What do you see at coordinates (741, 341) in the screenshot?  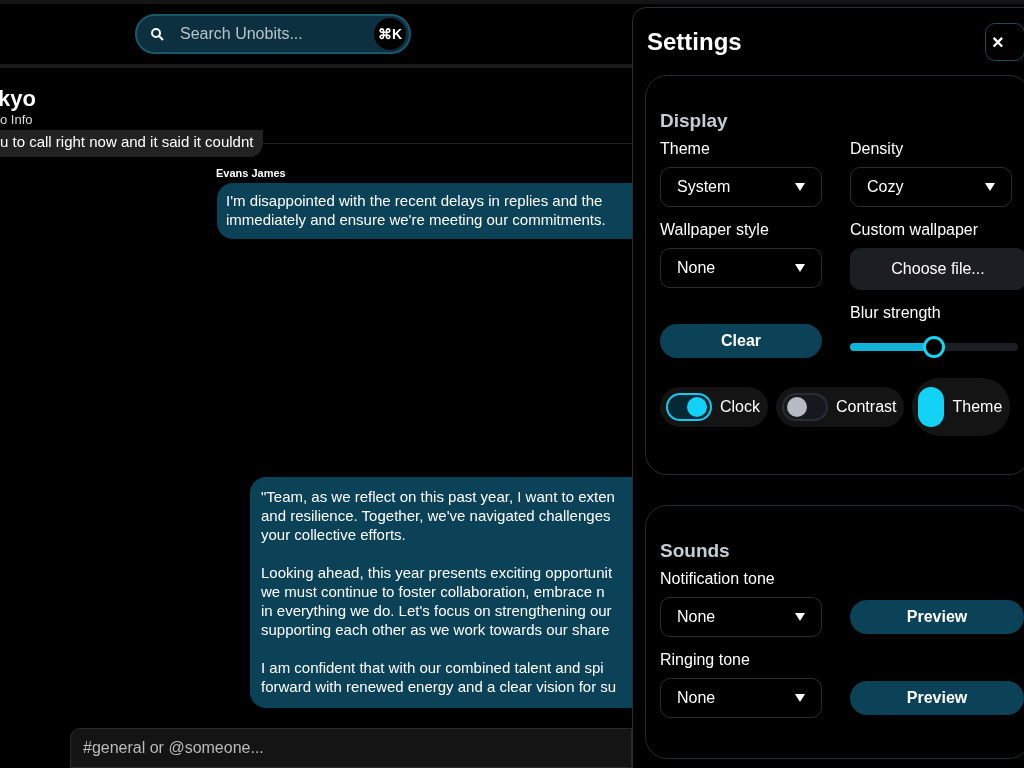 I see `clear-button: Clear` at bounding box center [741, 341].